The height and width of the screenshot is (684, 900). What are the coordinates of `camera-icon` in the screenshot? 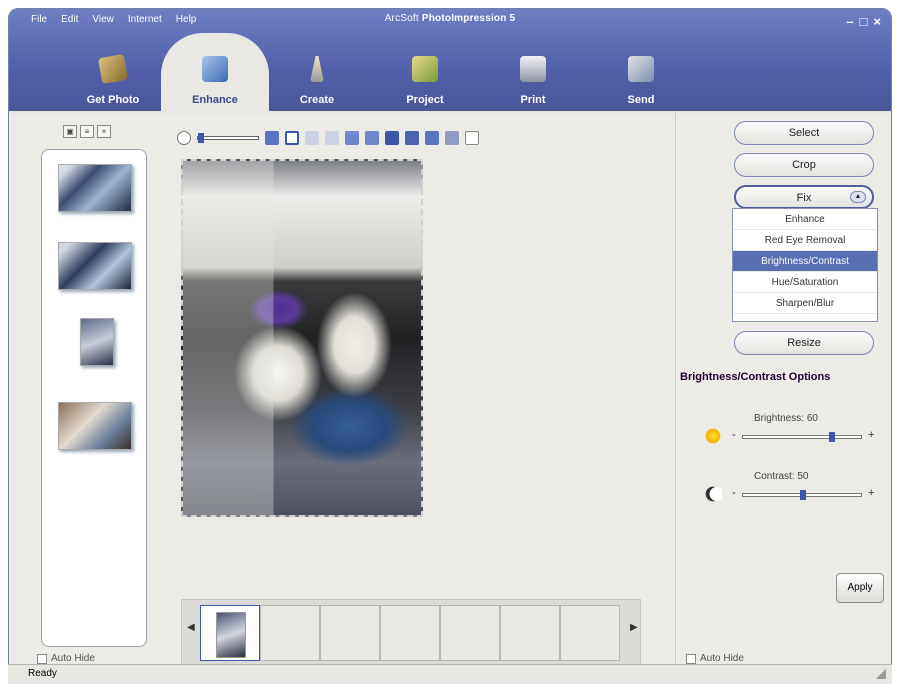 It's located at (113, 69).